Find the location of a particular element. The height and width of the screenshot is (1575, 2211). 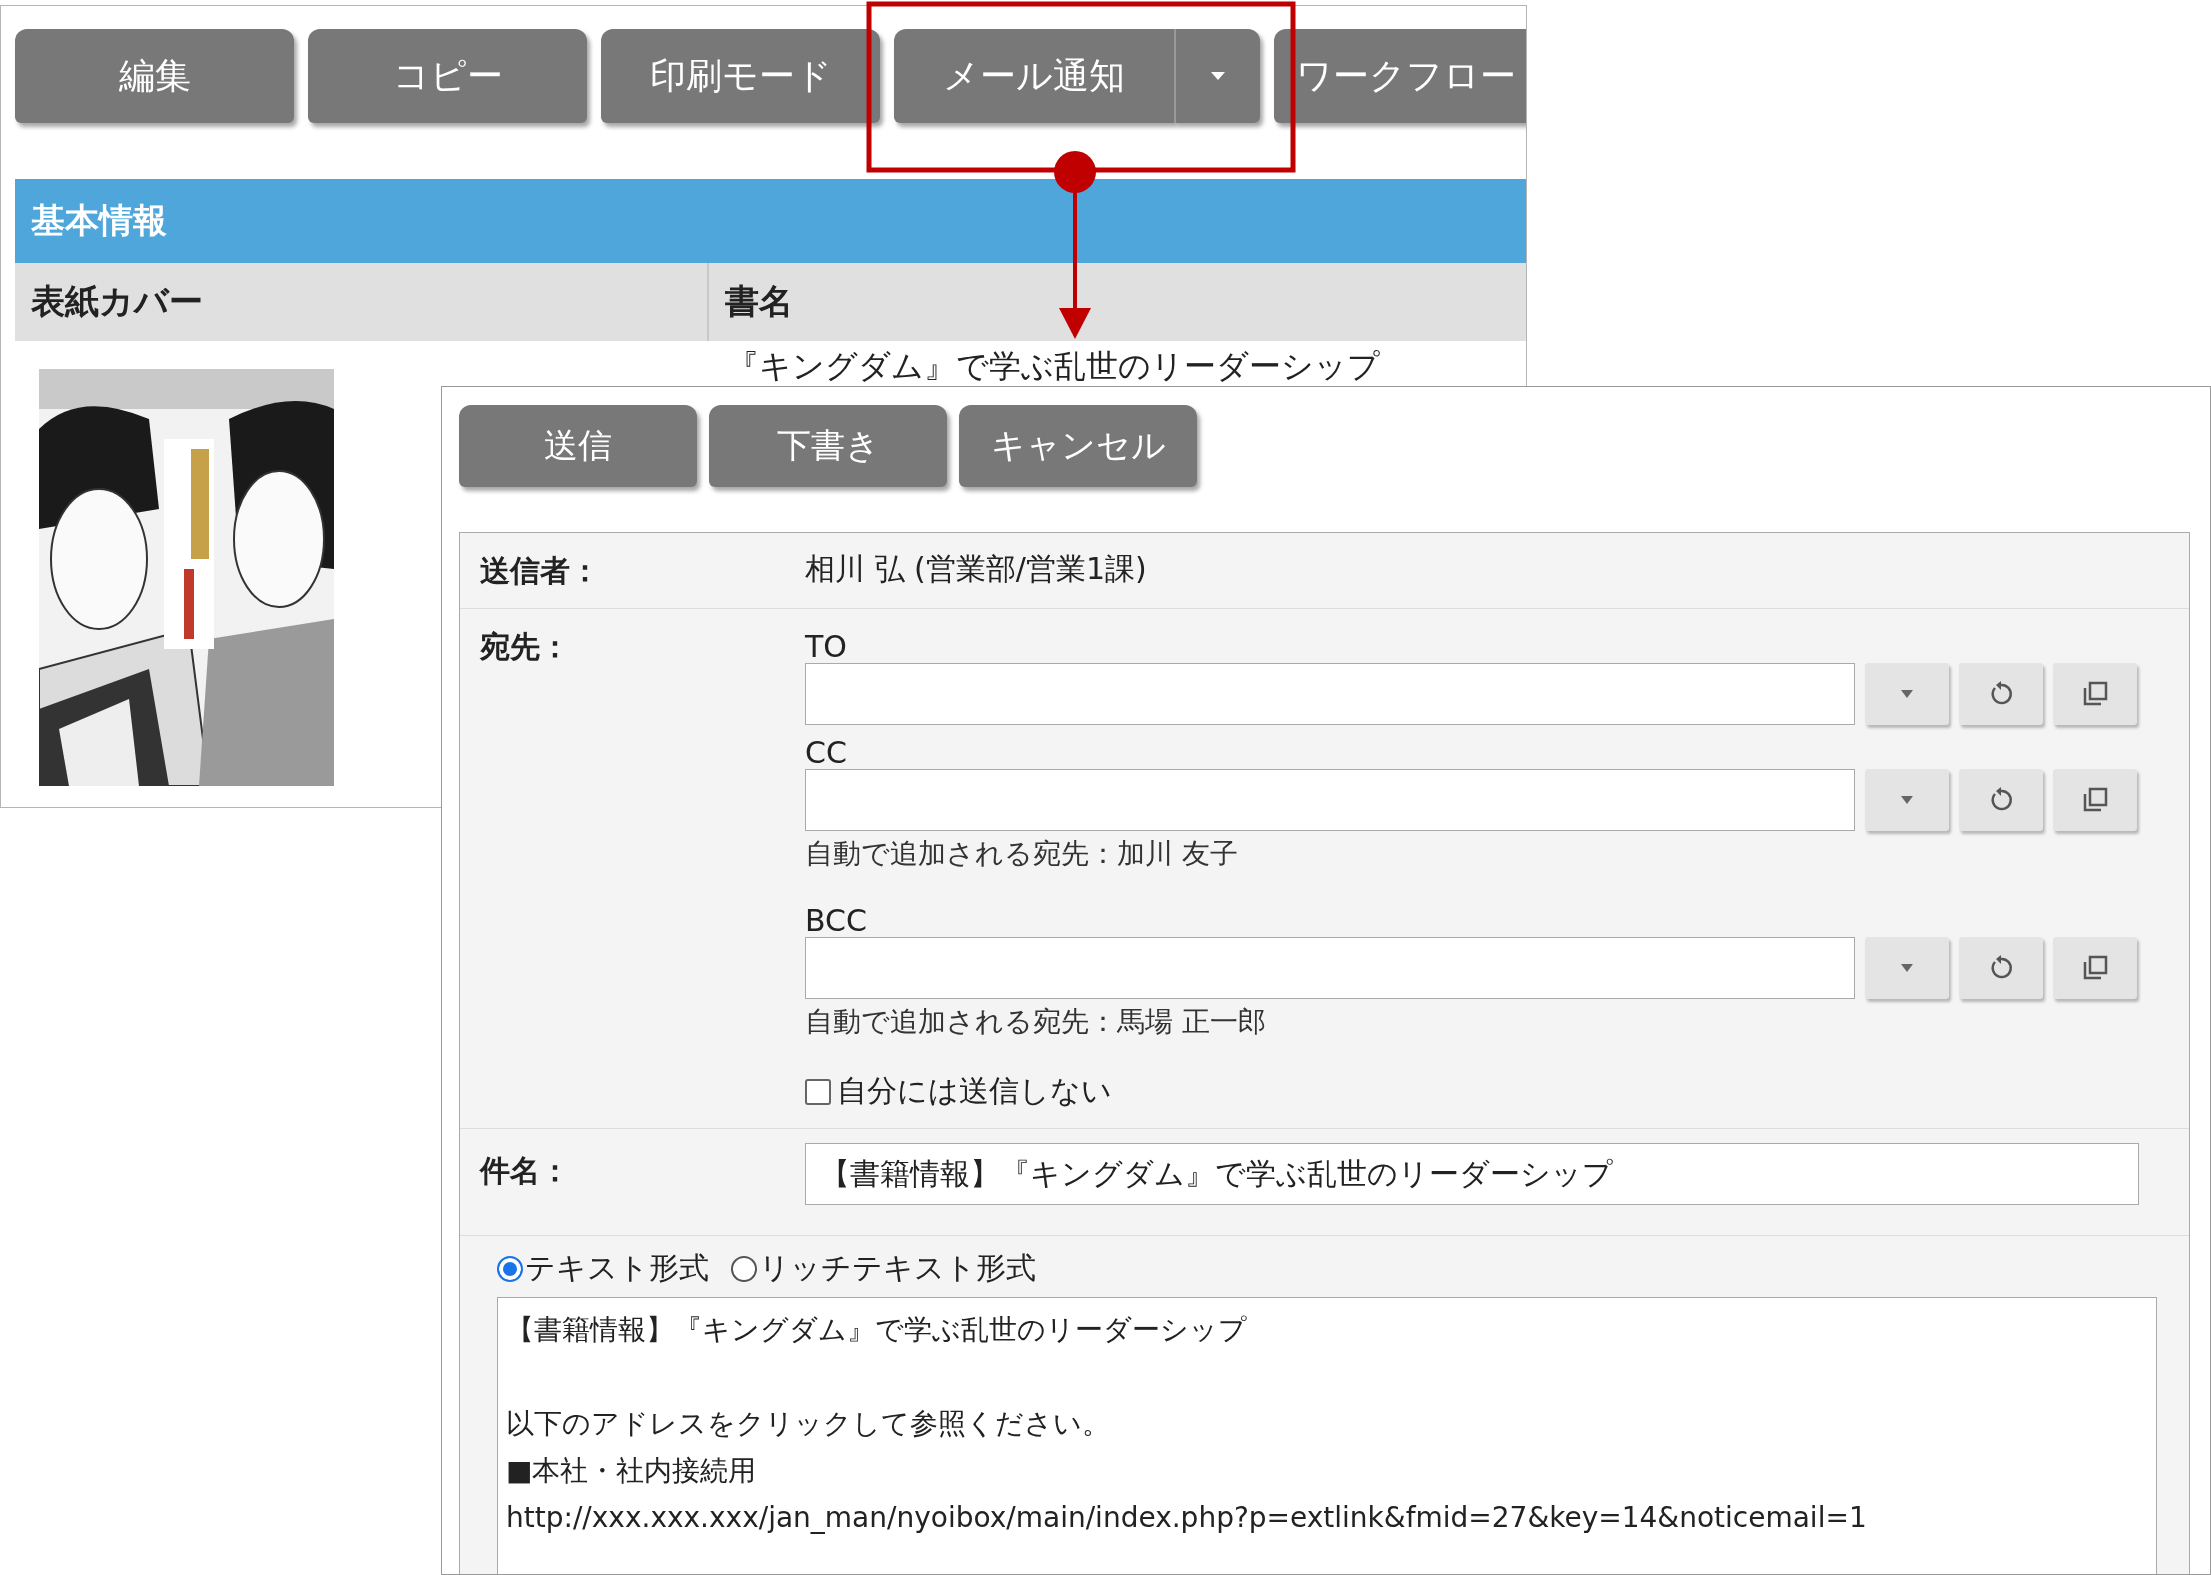

form-button: 送信 is located at coordinates (578, 446).